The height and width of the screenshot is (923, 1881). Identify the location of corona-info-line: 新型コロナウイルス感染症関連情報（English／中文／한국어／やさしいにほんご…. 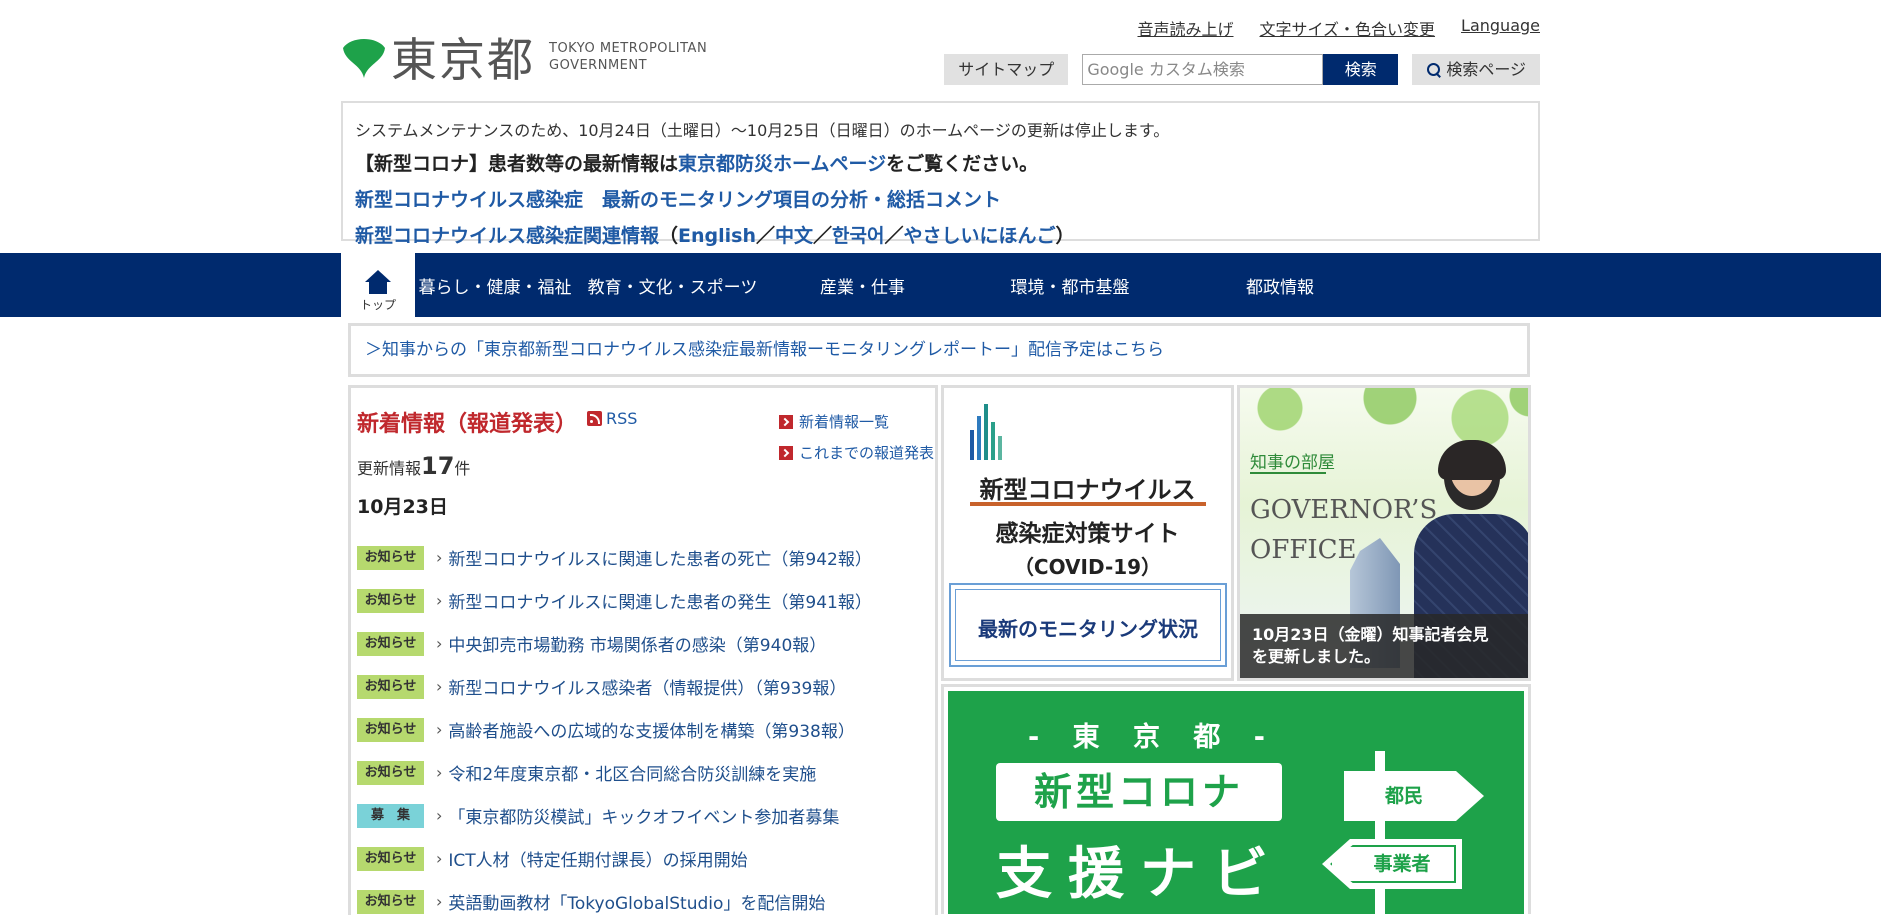
(940, 234).